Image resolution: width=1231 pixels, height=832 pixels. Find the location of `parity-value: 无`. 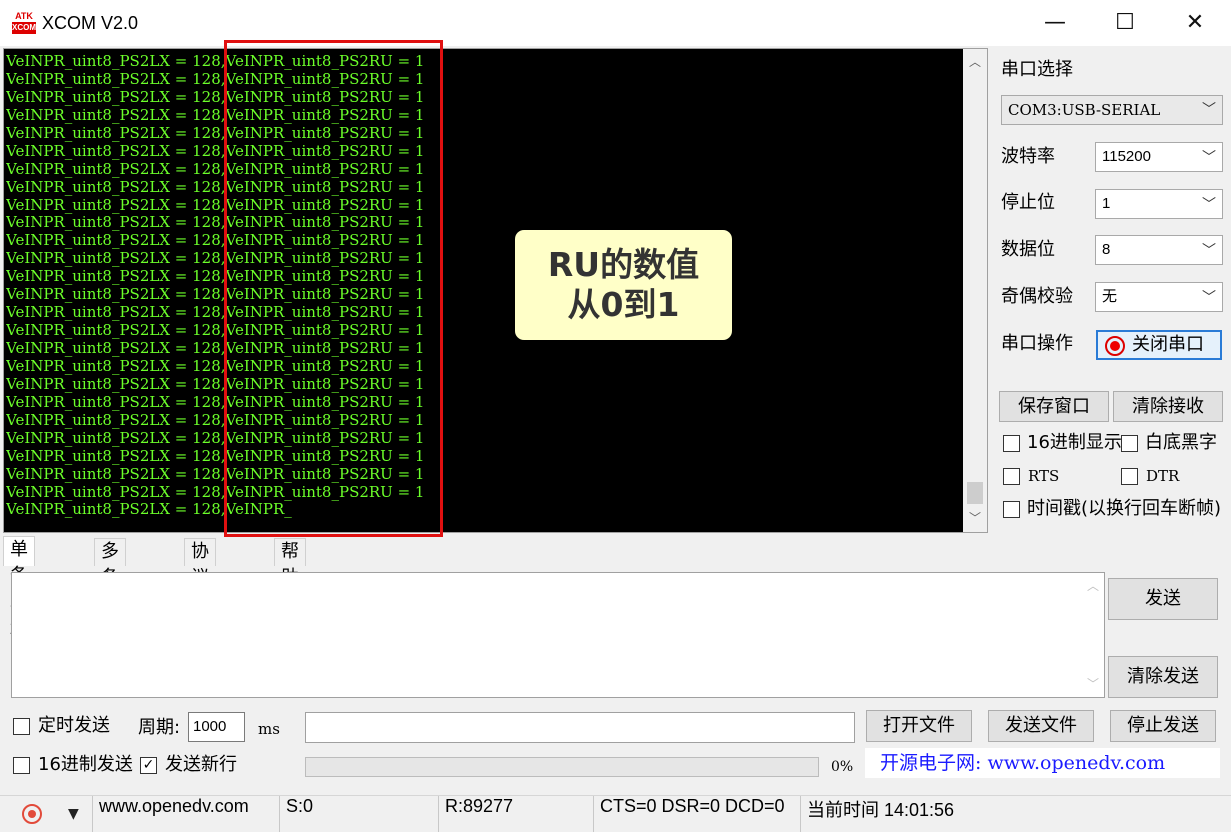

parity-value: 无 is located at coordinates (1110, 296).